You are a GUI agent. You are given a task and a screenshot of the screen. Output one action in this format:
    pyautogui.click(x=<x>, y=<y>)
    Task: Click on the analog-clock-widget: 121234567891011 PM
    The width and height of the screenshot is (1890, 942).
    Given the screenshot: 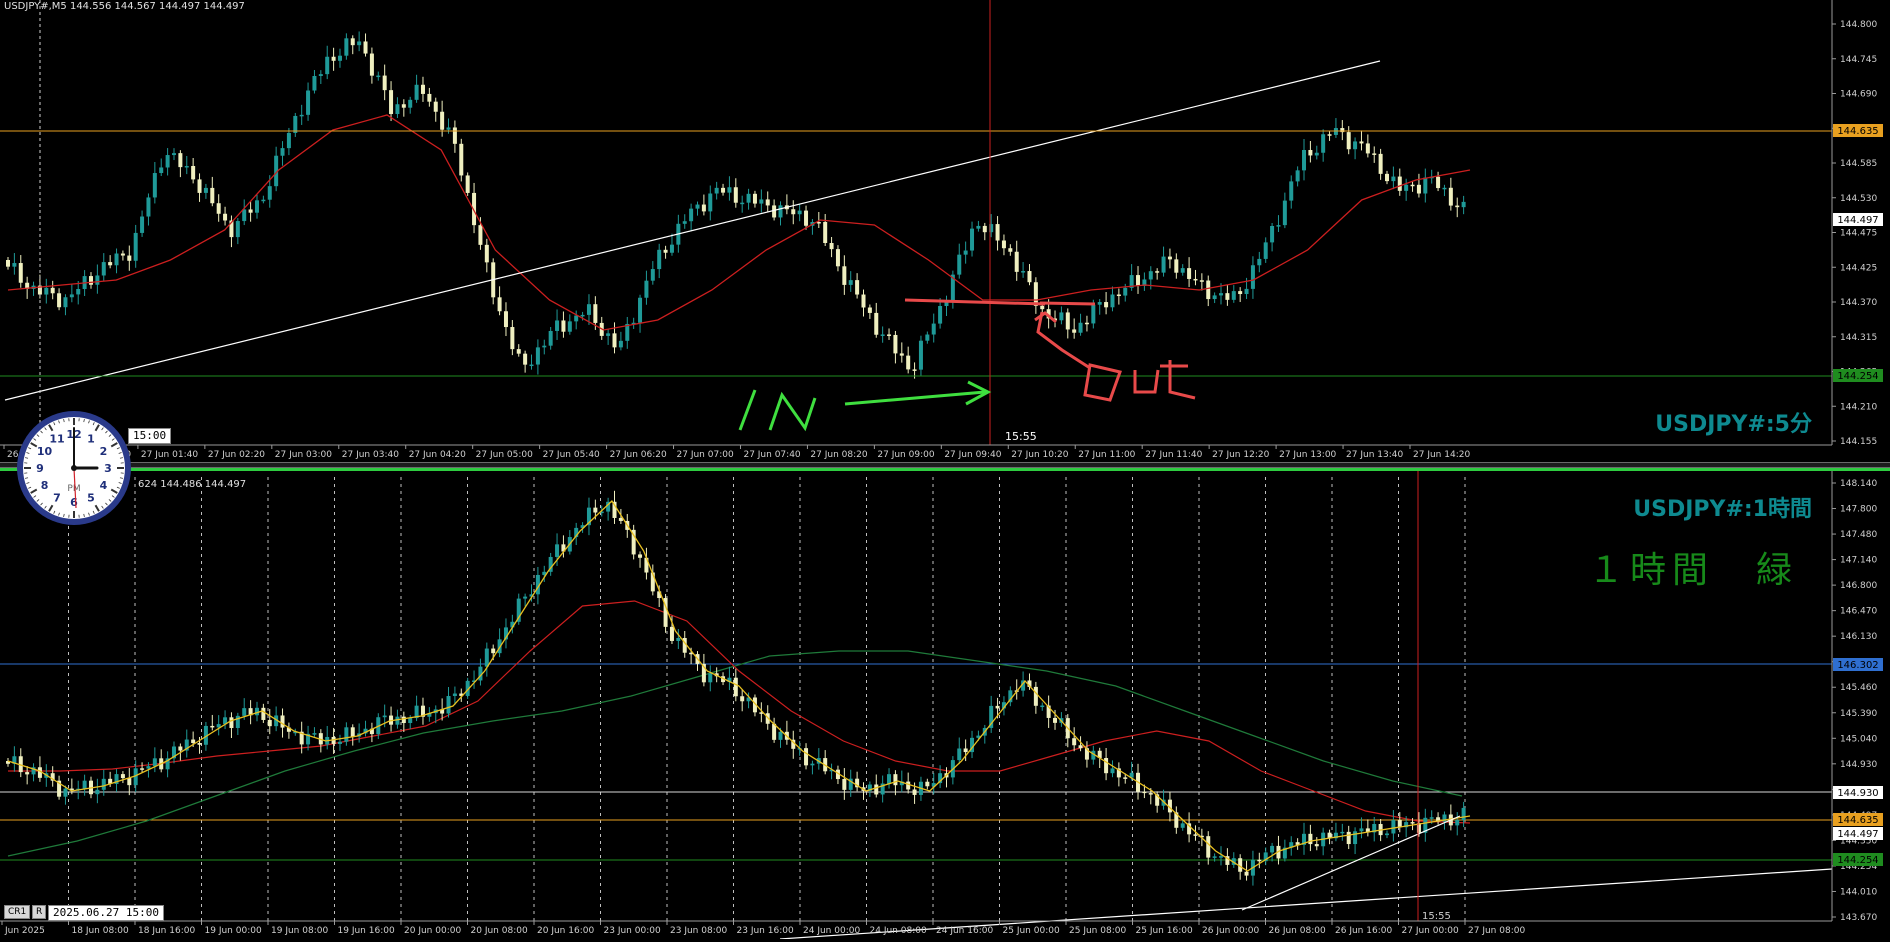 What is the action you would take?
    pyautogui.click(x=74, y=468)
    